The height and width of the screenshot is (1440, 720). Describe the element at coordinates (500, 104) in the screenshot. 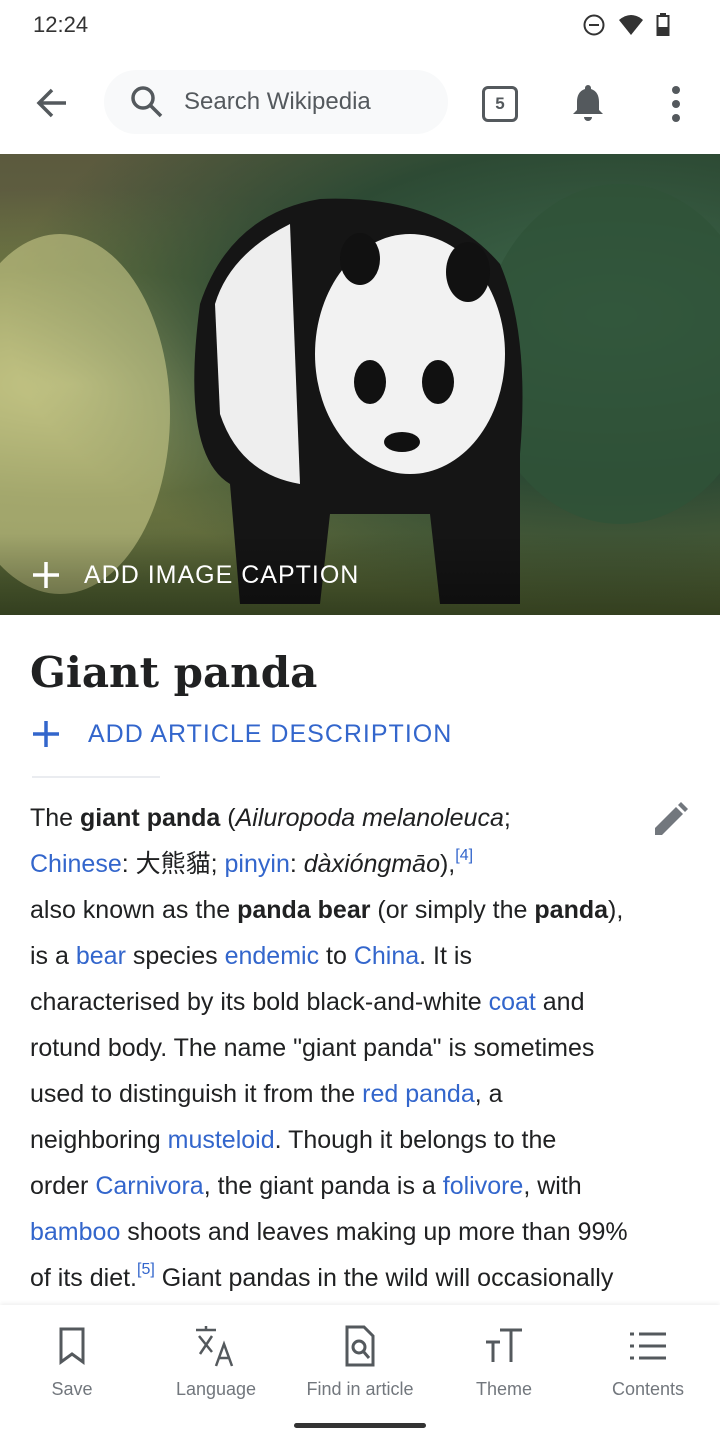

I see `tabs-button: 5` at that location.